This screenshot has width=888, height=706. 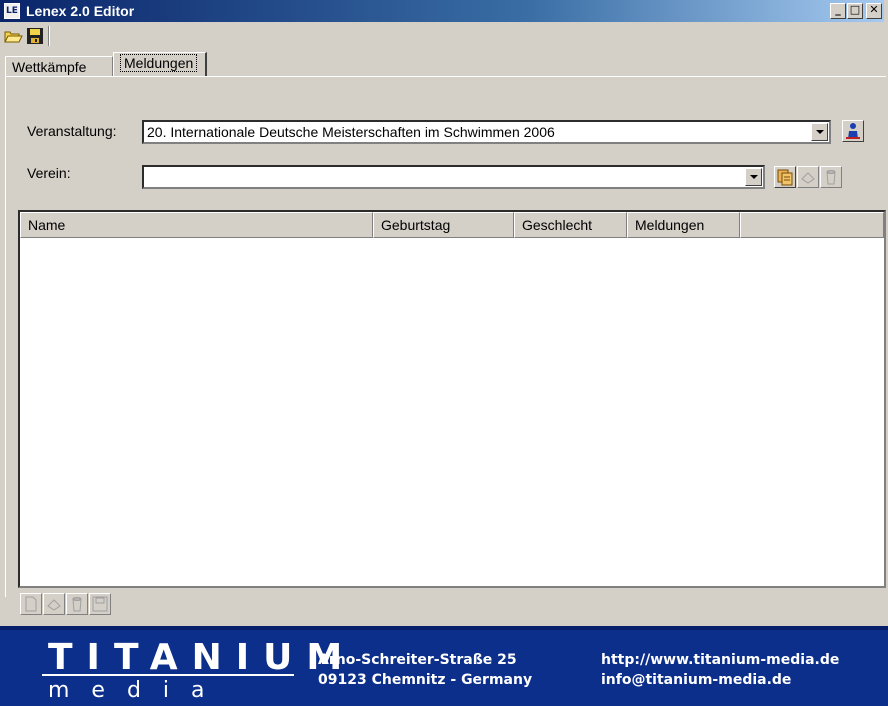 What do you see at coordinates (874, 11) in the screenshot?
I see `close-button: ✕` at bounding box center [874, 11].